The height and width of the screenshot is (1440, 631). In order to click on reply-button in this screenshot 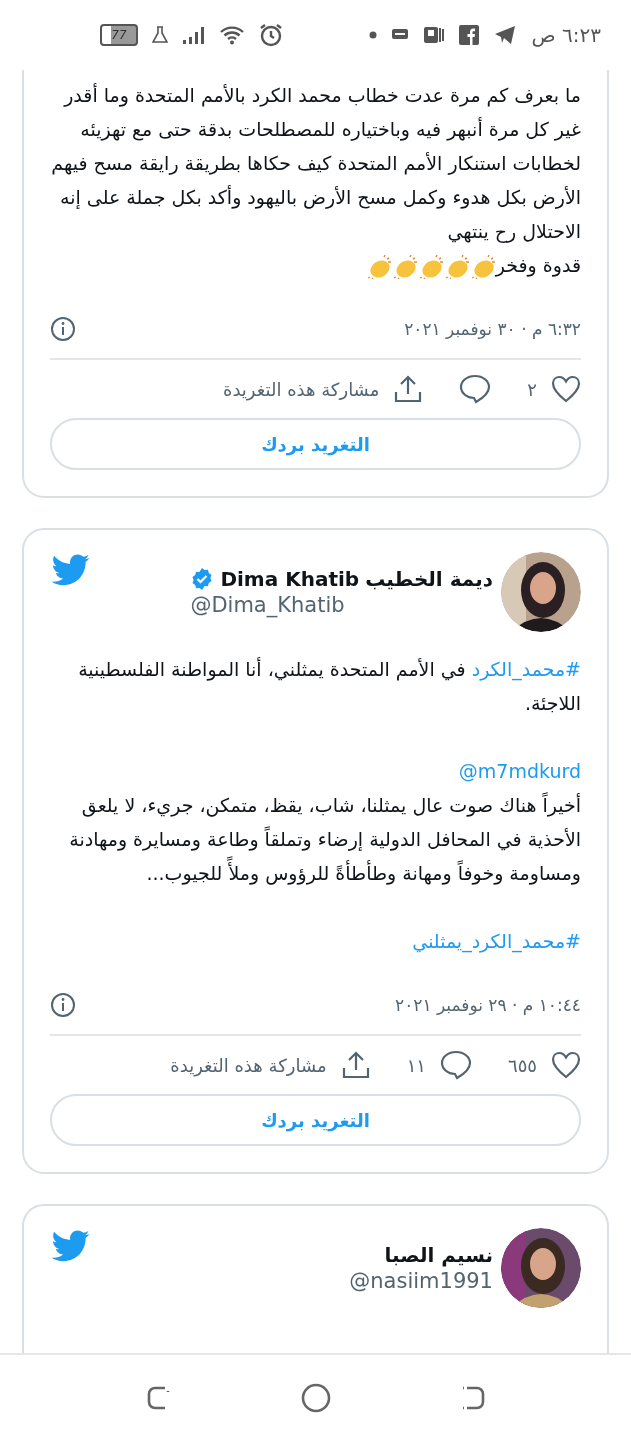, I will do `click(475, 389)`.